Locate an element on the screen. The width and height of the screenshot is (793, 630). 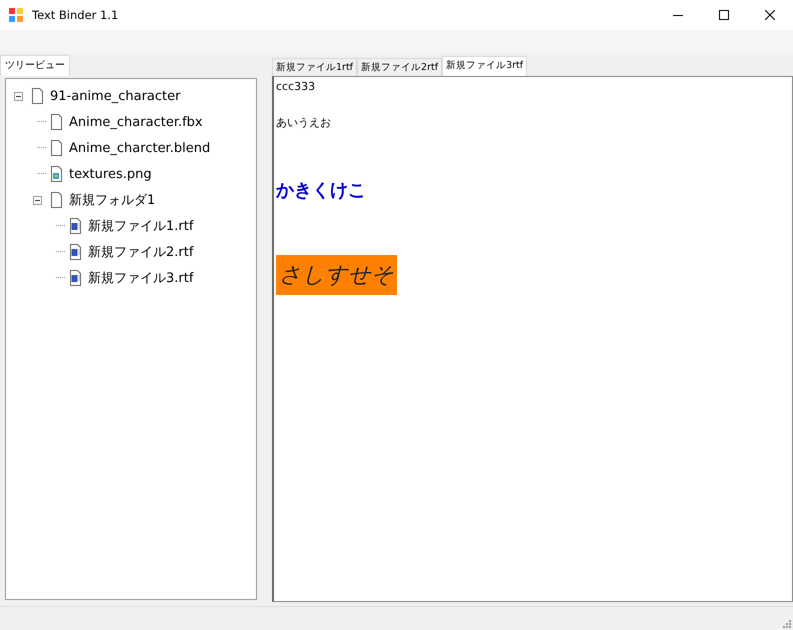
tree-item: 新規ファイル3.rtf is located at coordinates (141, 278).